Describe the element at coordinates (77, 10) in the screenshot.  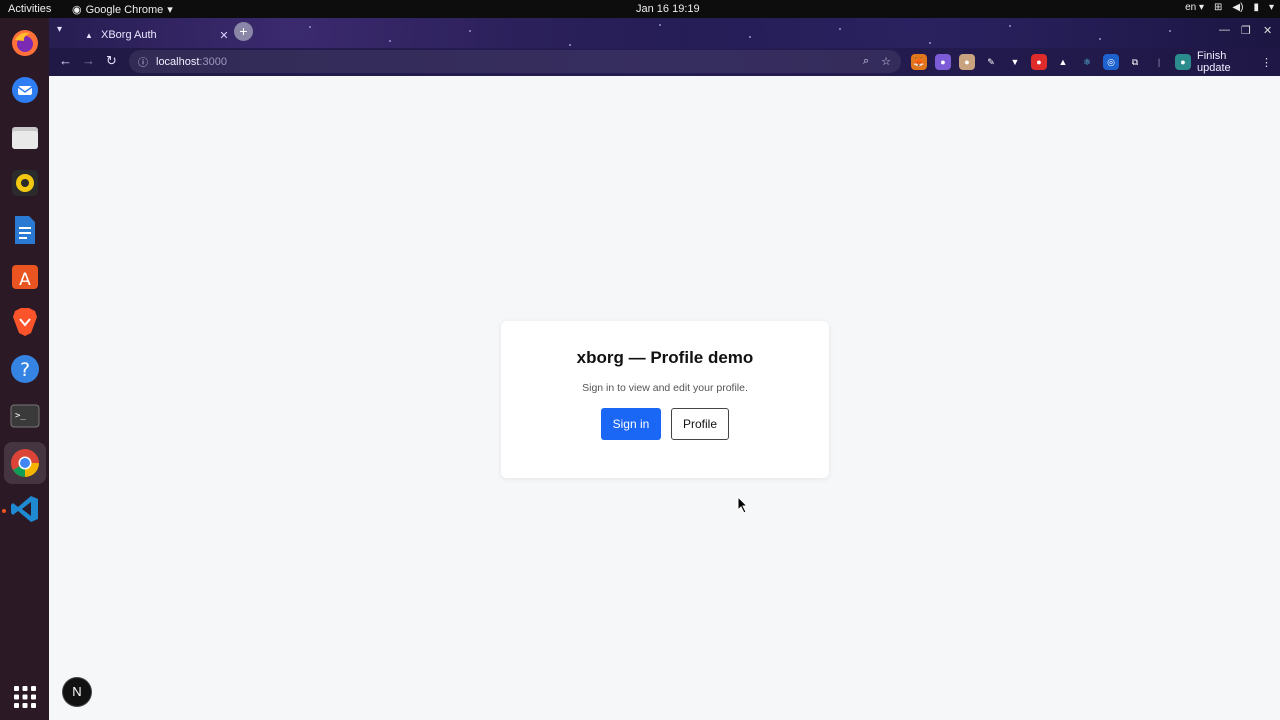
I see `chrome-small-icon: ◉` at that location.